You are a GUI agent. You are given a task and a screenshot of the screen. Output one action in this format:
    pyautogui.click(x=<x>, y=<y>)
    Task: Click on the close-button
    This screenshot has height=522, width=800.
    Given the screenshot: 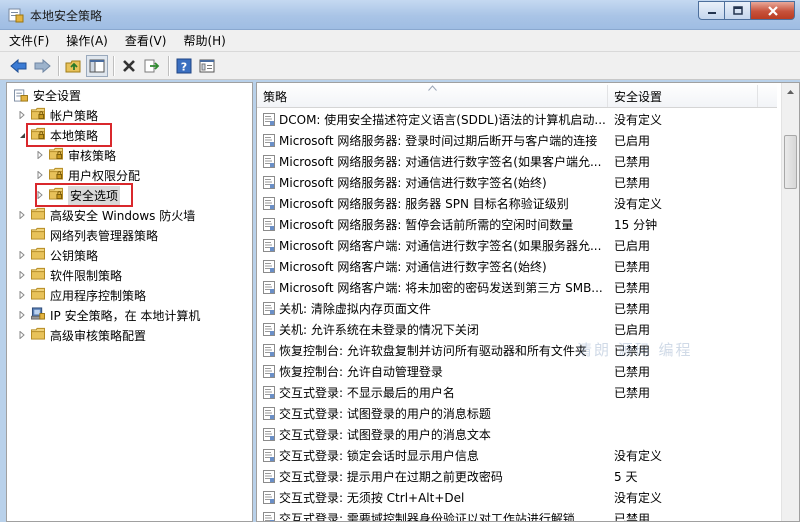 What is the action you would take?
    pyautogui.click(x=772, y=10)
    